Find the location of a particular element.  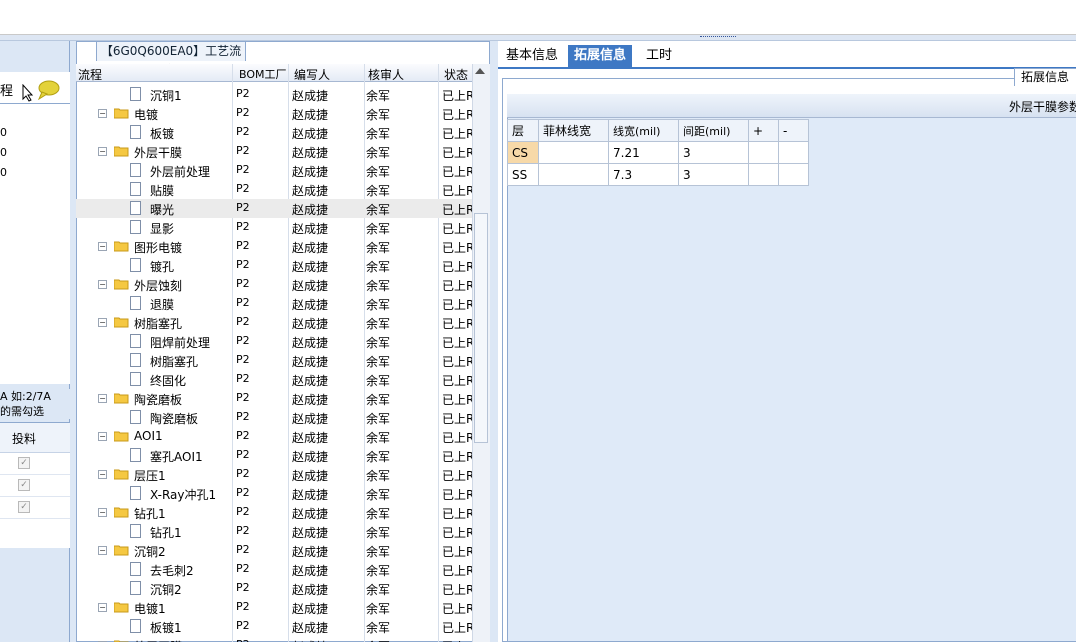

left-panel-grid: 投料 ✓ ✓ ✓ is located at coordinates (35, 485).